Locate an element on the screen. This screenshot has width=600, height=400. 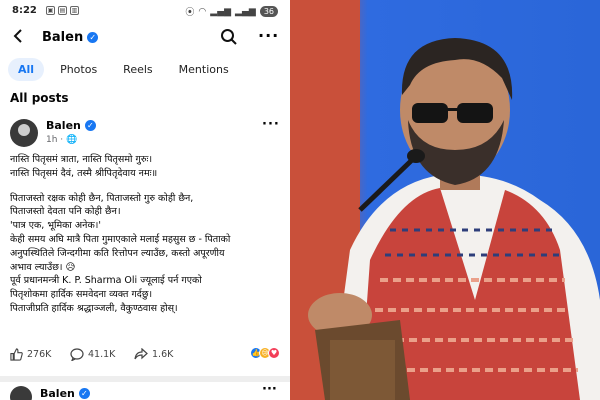
tab-photos: Photos is located at coordinates (78, 69).